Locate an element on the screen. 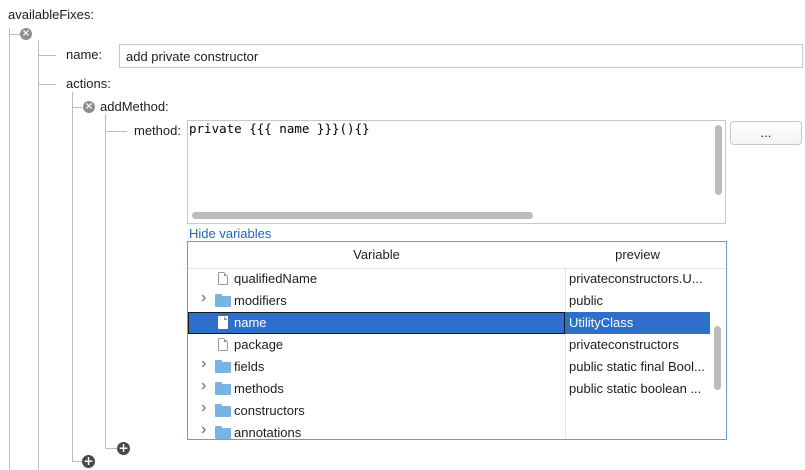 The height and width of the screenshot is (470, 805). tree-guide-addmethod-branch is located at coordinates (77, 107).